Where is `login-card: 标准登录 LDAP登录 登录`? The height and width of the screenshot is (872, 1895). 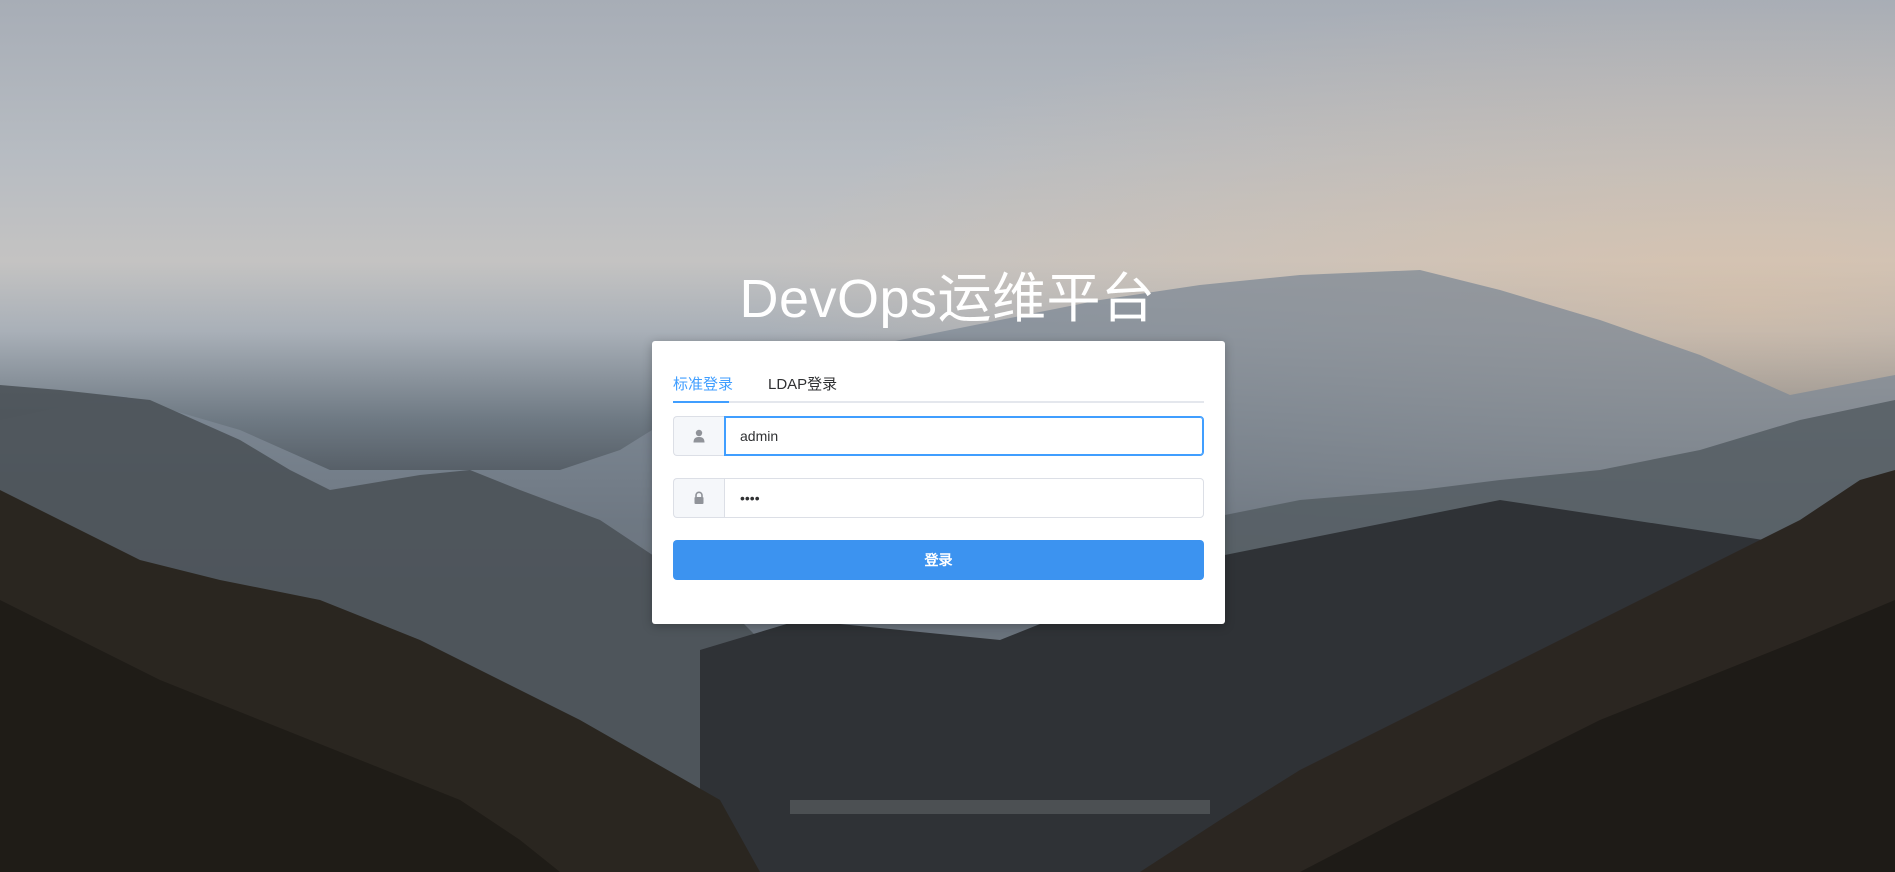 login-card: 标准登录 LDAP登录 登录 is located at coordinates (938, 482).